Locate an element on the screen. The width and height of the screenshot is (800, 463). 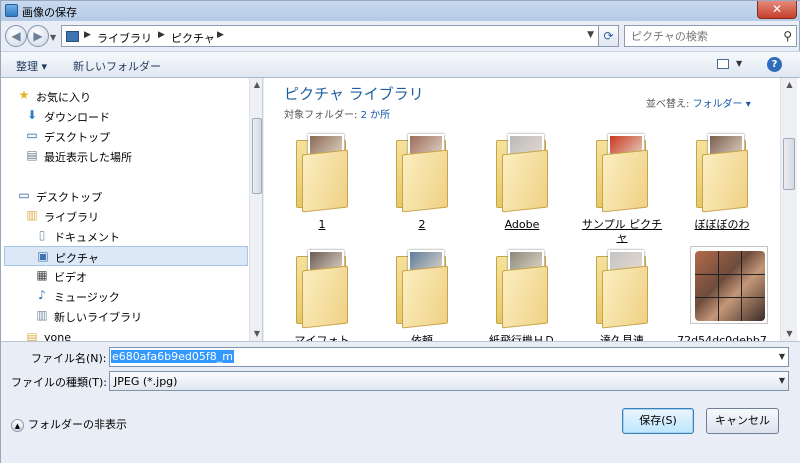
hide-folders-label: フォルダーの非表示 is located at coordinates (77, 424).